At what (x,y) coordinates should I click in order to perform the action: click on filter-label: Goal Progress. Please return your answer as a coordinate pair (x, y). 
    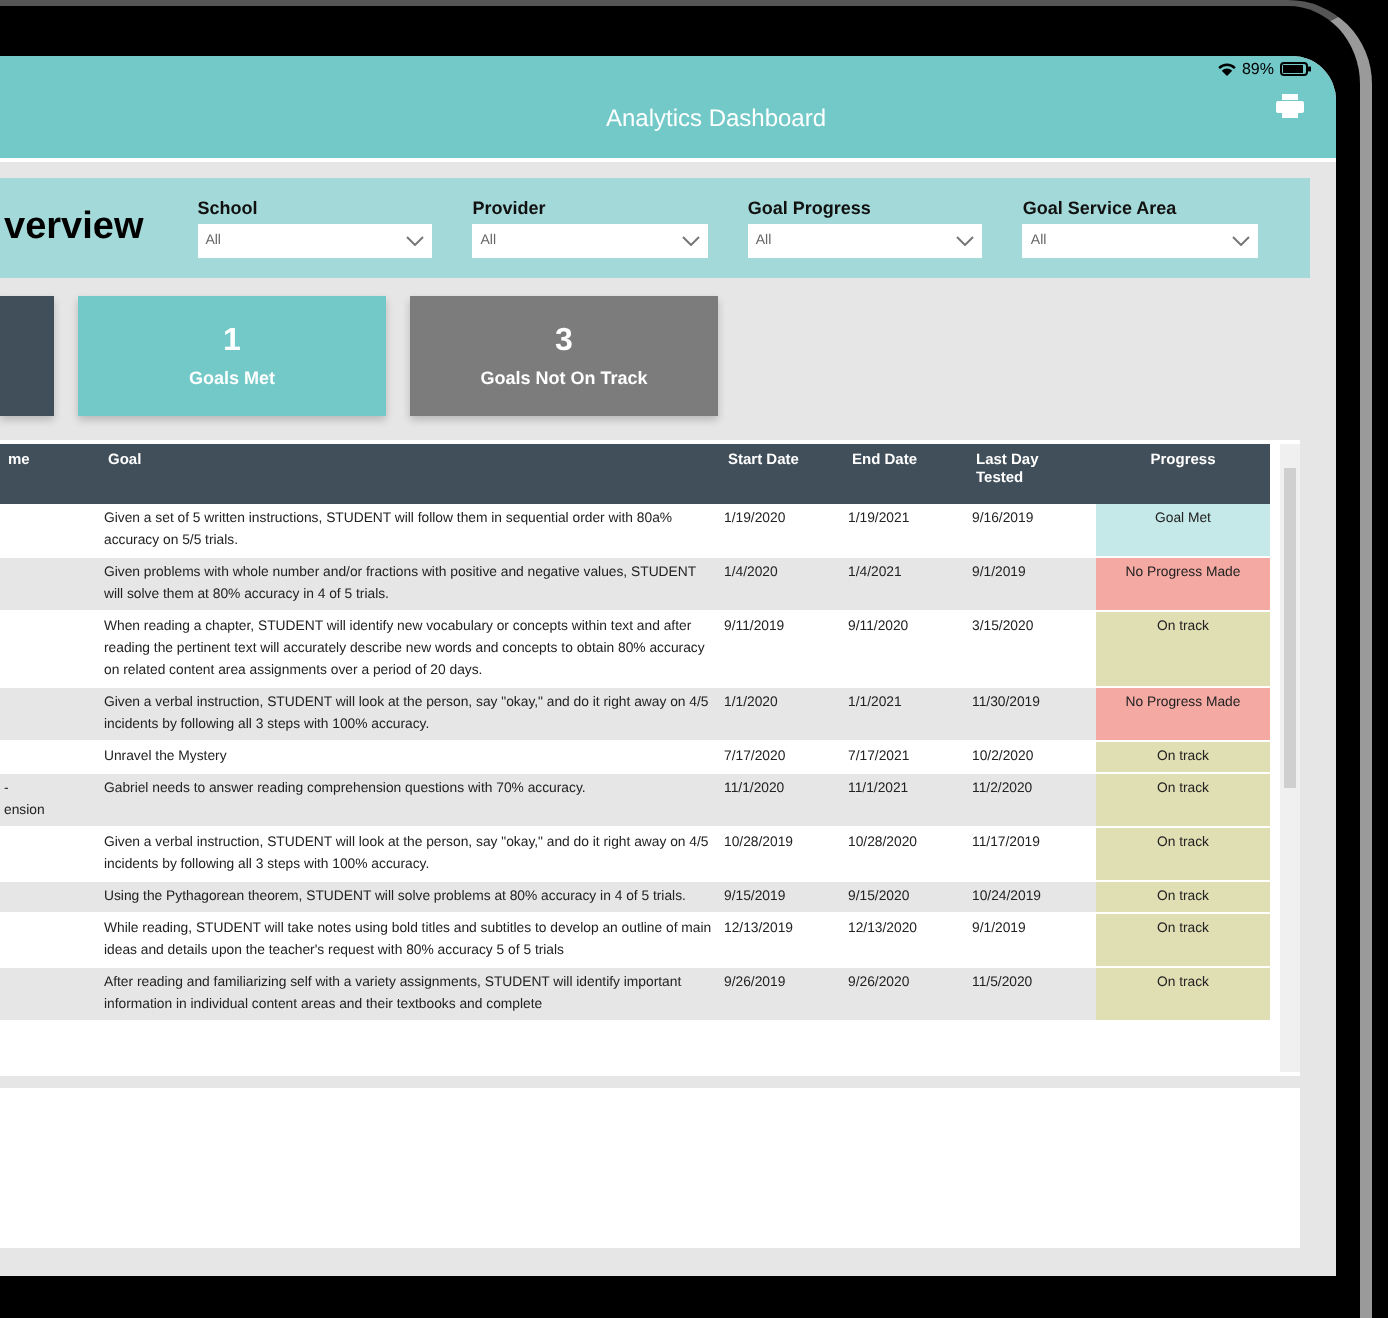
    Looking at the image, I should click on (810, 208).